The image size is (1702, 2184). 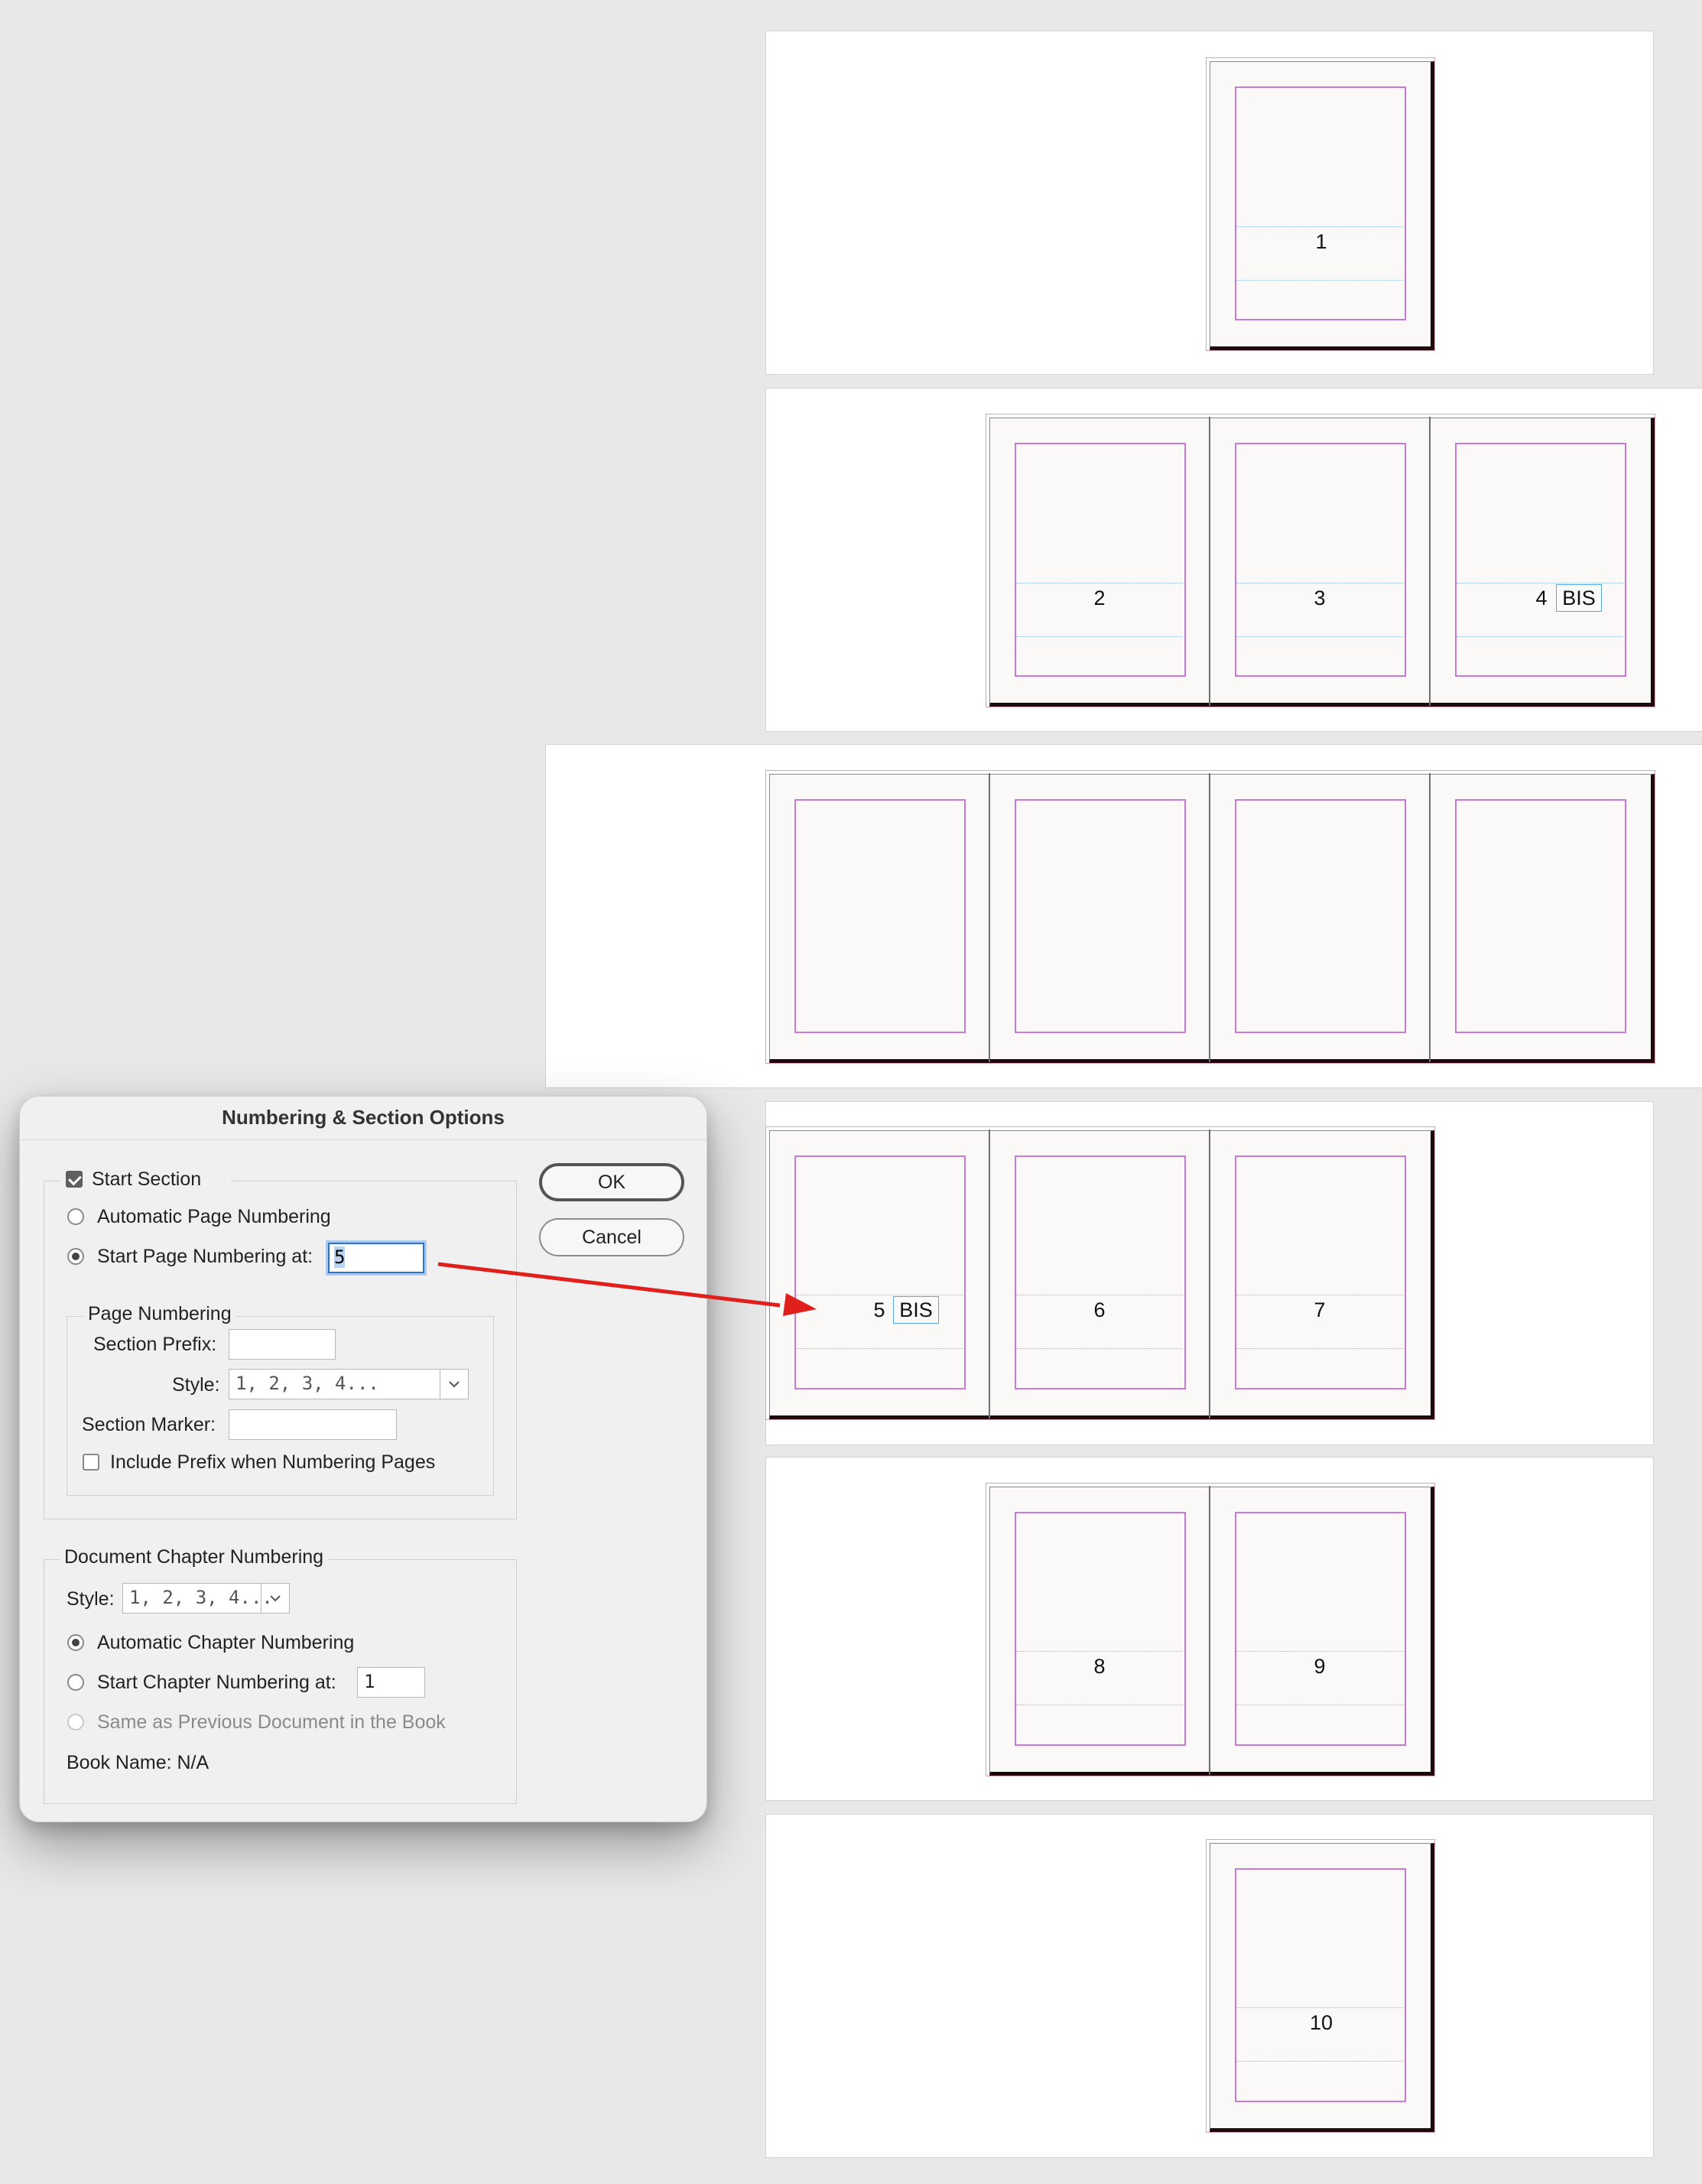 I want to click on section-marker-field, so click(x=313, y=1424).